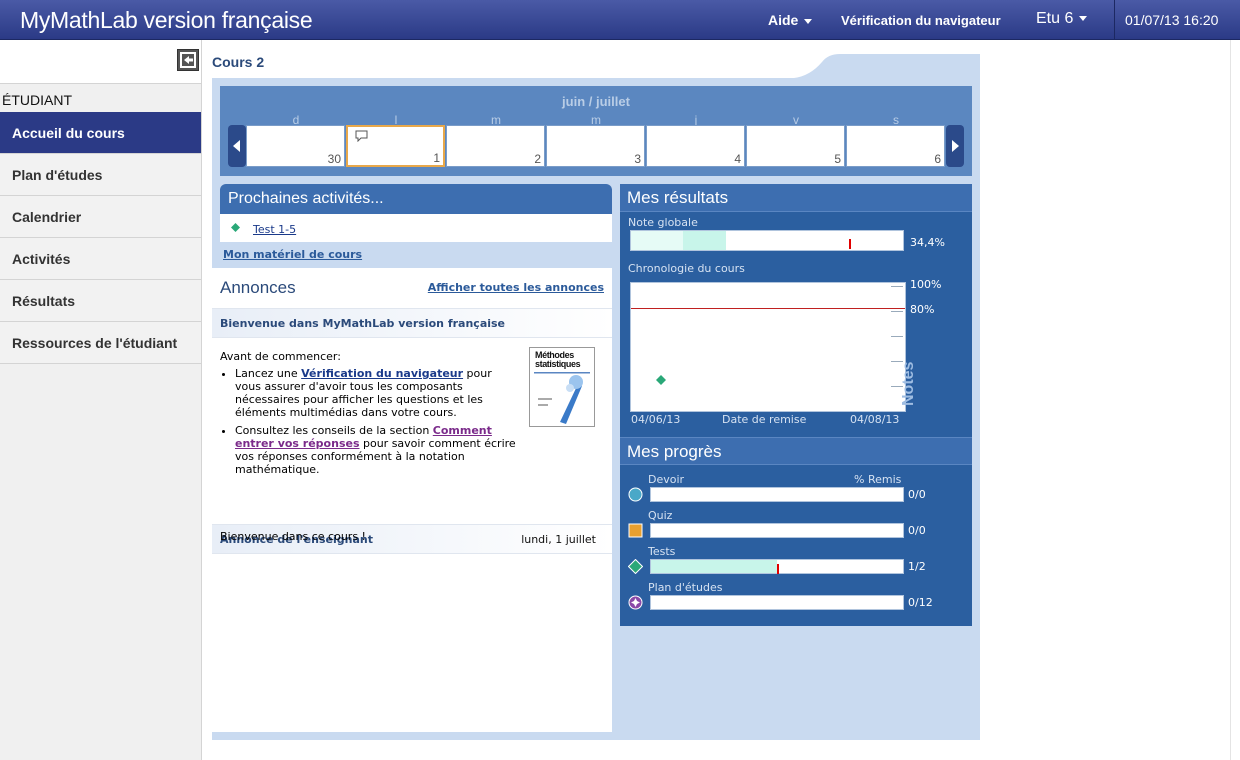 Image resolution: width=1240 pixels, height=760 pixels. I want to click on teacher-announcement-body: Bienvenue dans ce cours !, so click(293, 536).